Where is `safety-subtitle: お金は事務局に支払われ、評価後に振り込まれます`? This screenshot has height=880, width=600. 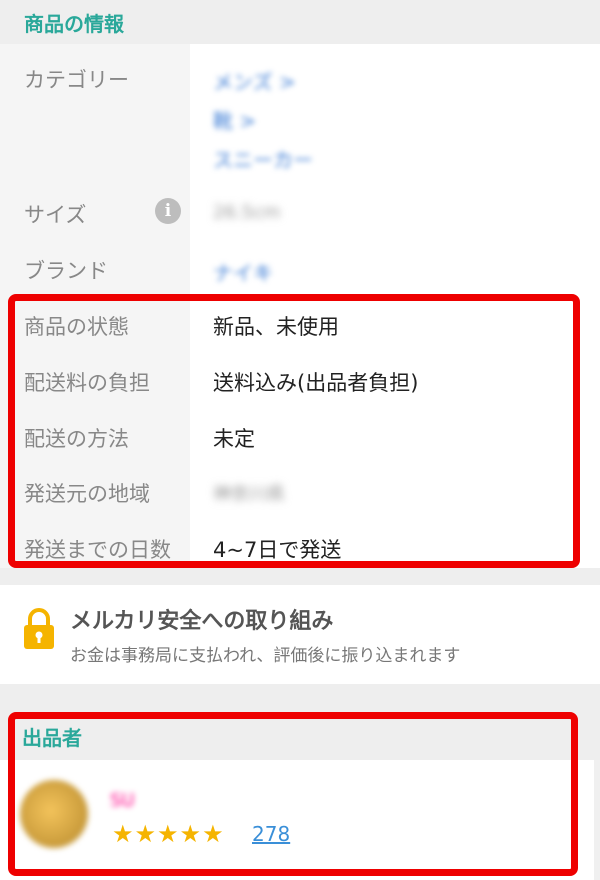 safety-subtitle: お金は事務局に支払われ、評価後に振り込まれます is located at coordinates (265, 656).